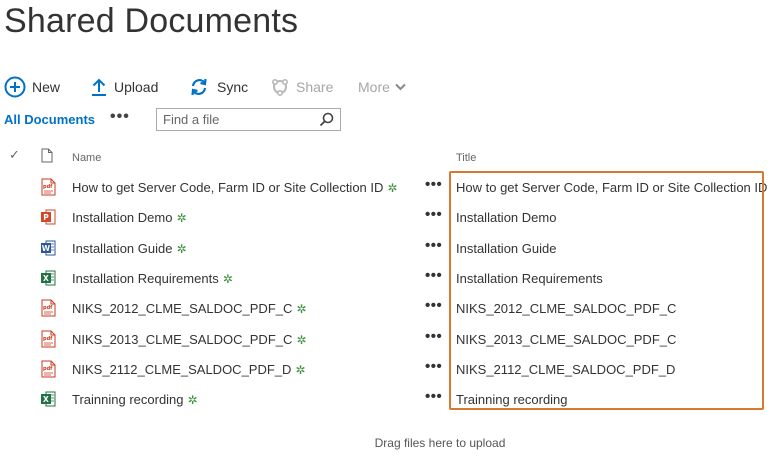 The height and width of the screenshot is (475, 774). What do you see at coordinates (46, 87) in the screenshot?
I see `new-button-label: New` at bounding box center [46, 87].